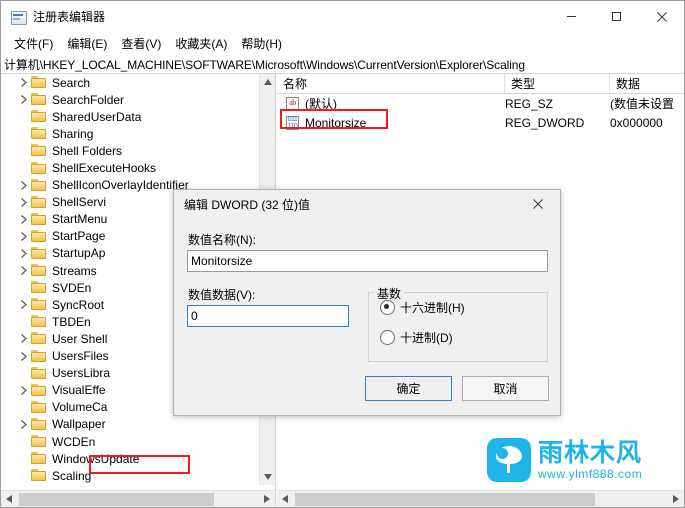 The width and height of the screenshot is (685, 508). Describe the element at coordinates (141, 43) in the screenshot. I see `menu-view: 查看(V)` at that location.